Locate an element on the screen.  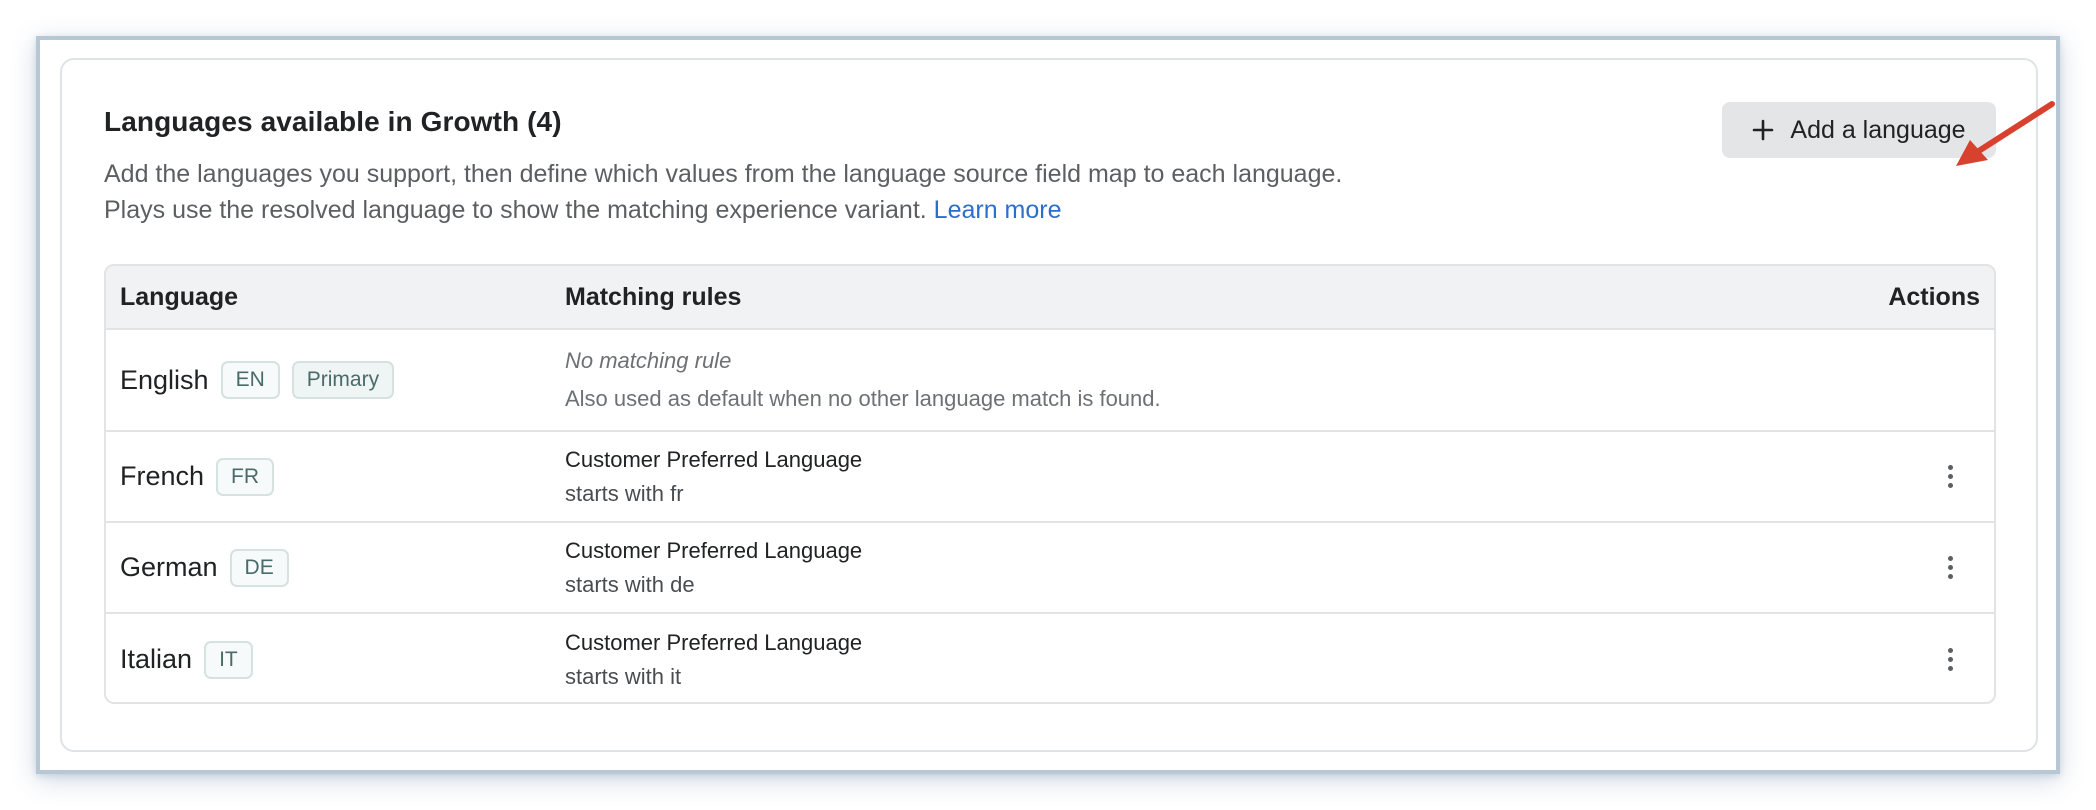
rule-condition: starts with it is located at coordinates (623, 676).